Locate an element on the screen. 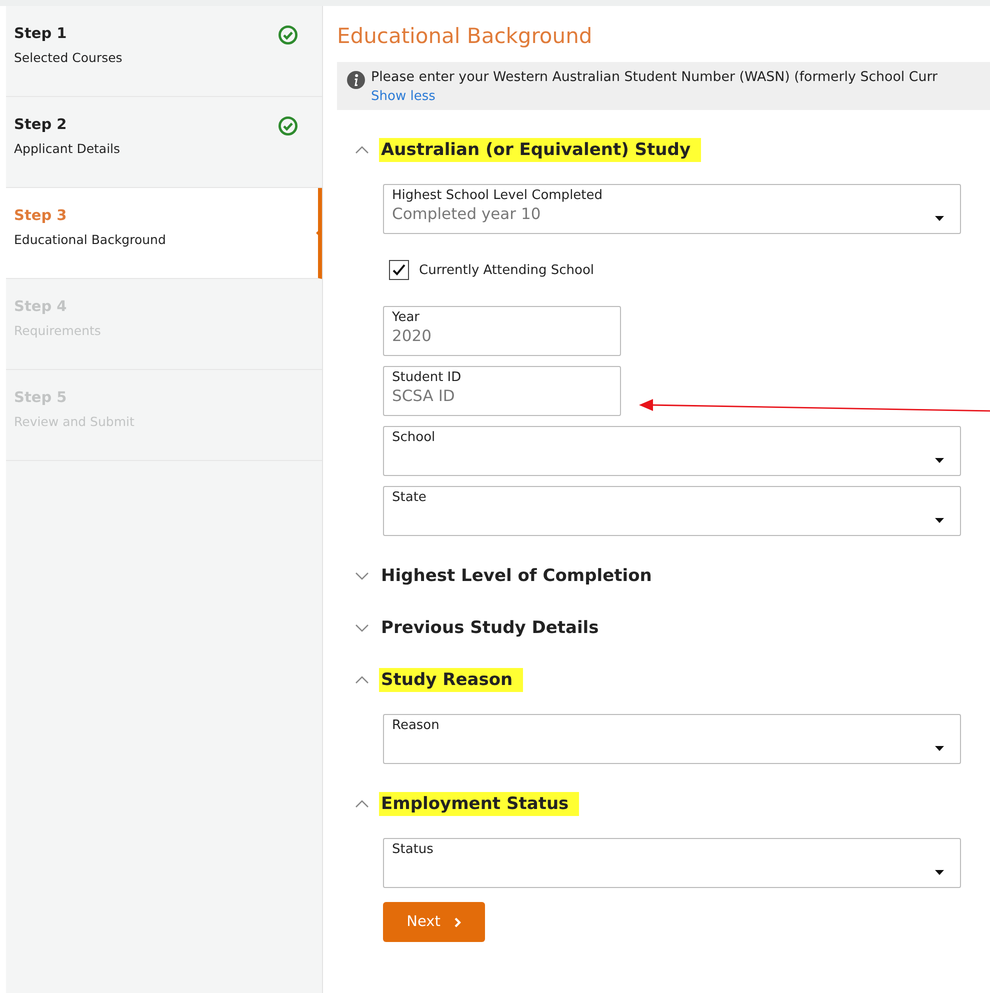  section-title: Employment Status is located at coordinates (479, 804).